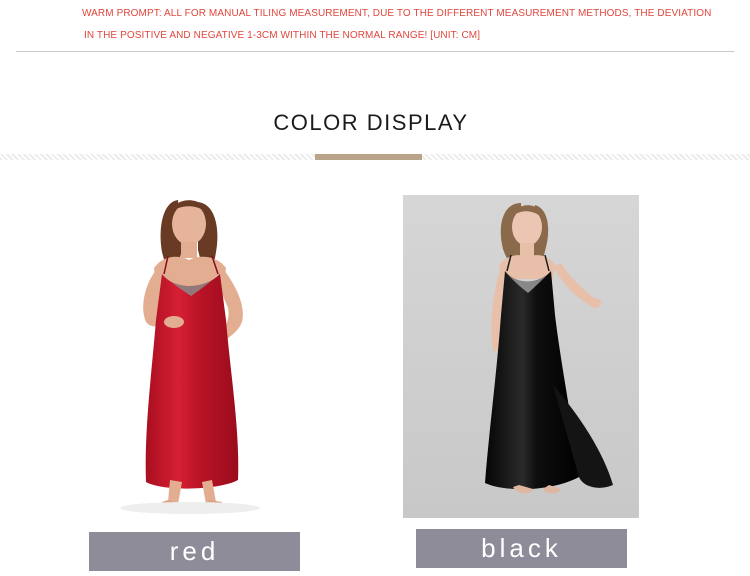 The image size is (750, 576). What do you see at coordinates (194, 551) in the screenshot?
I see `color-label-red: red` at bounding box center [194, 551].